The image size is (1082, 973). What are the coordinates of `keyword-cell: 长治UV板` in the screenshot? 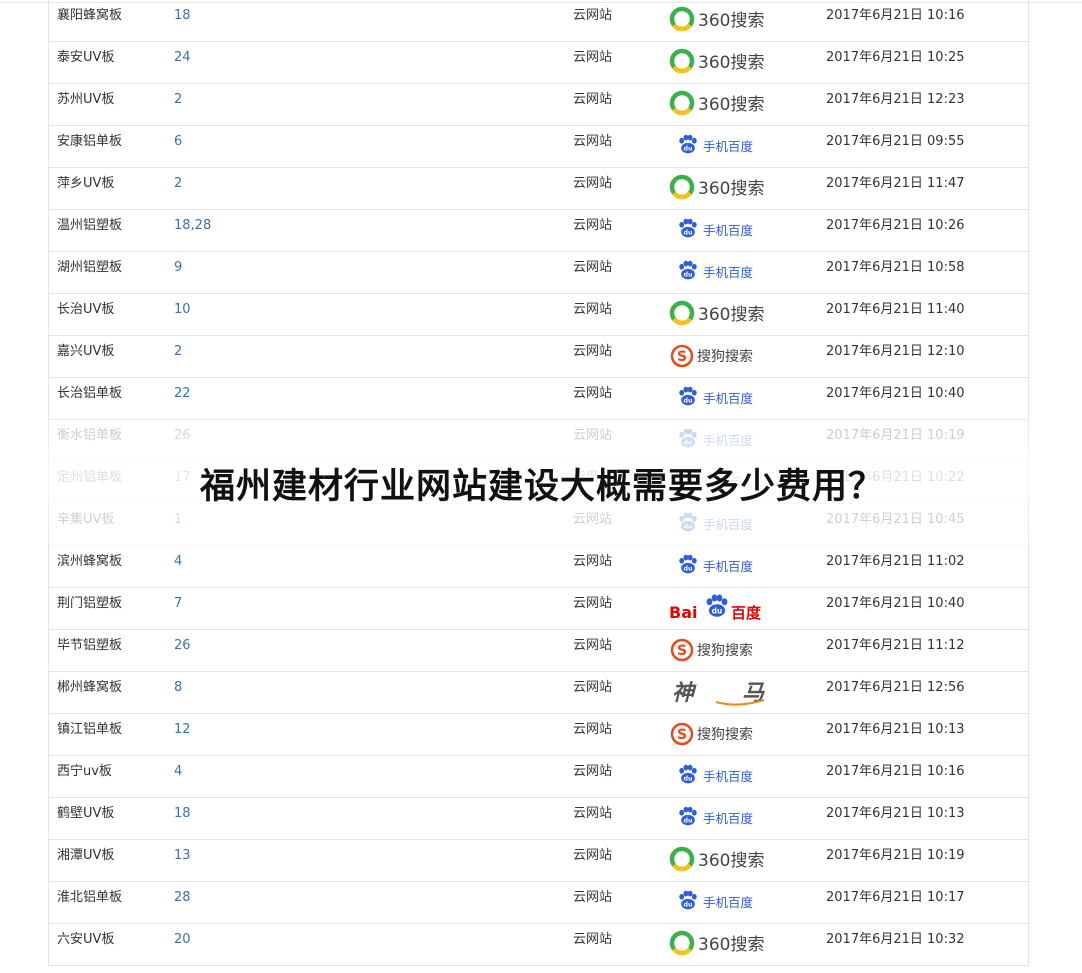 It's located at (86, 309).